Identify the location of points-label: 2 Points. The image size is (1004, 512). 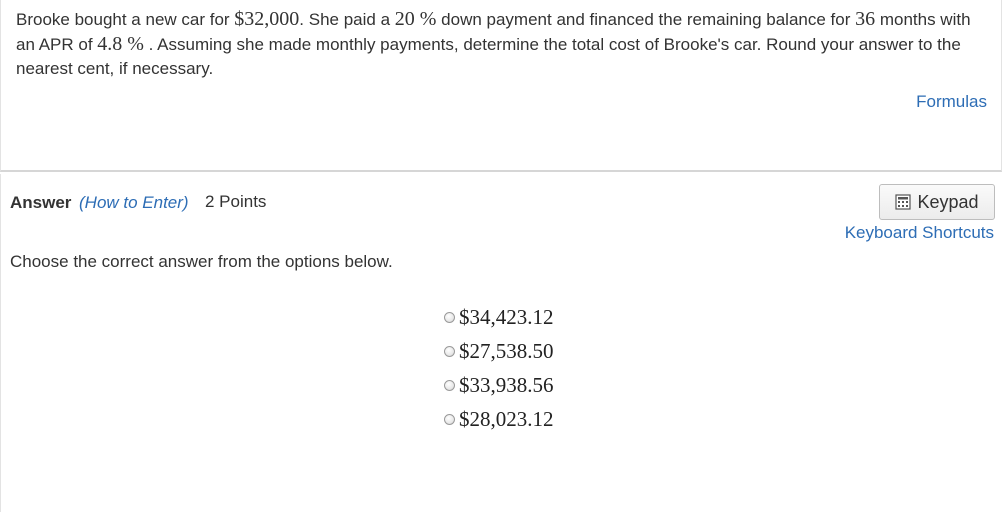
(236, 201).